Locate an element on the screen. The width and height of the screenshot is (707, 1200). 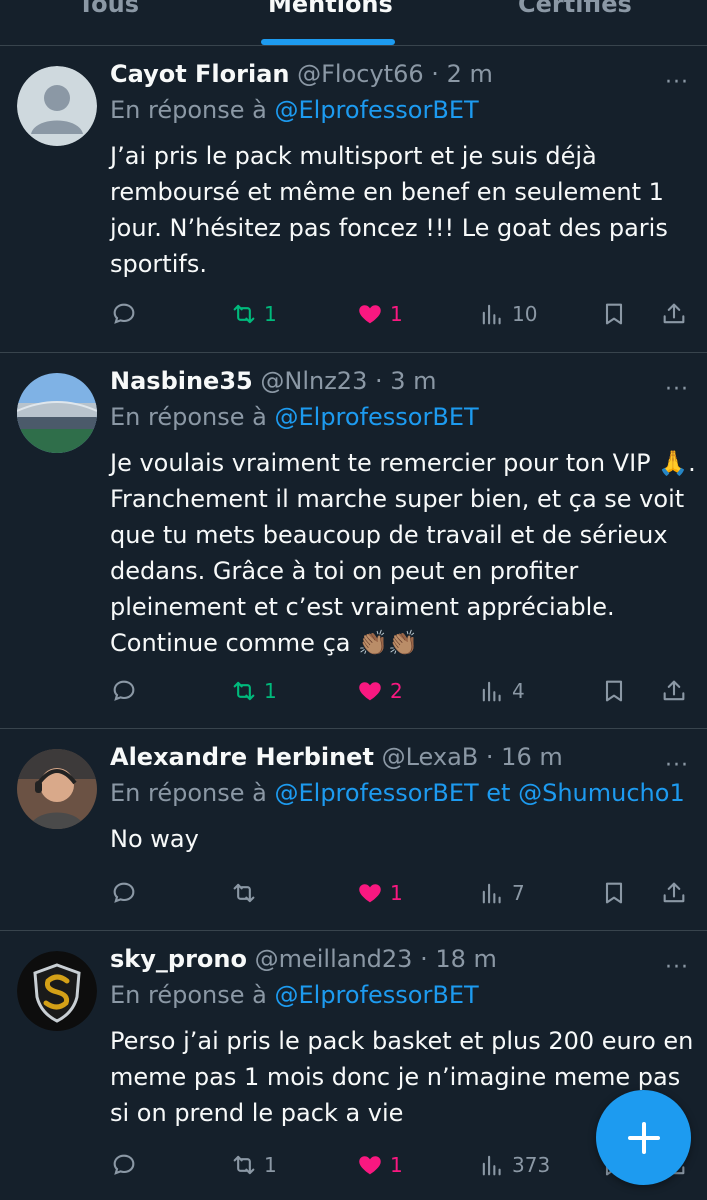
views-count: 7 is located at coordinates (518, 893).